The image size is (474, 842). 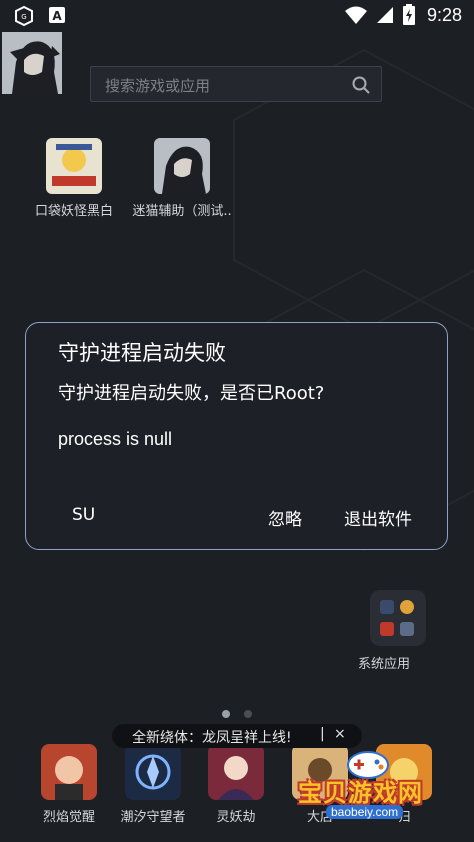 I want to click on app-pokemon: 口袋妖怪黑白, so click(x=74, y=178).